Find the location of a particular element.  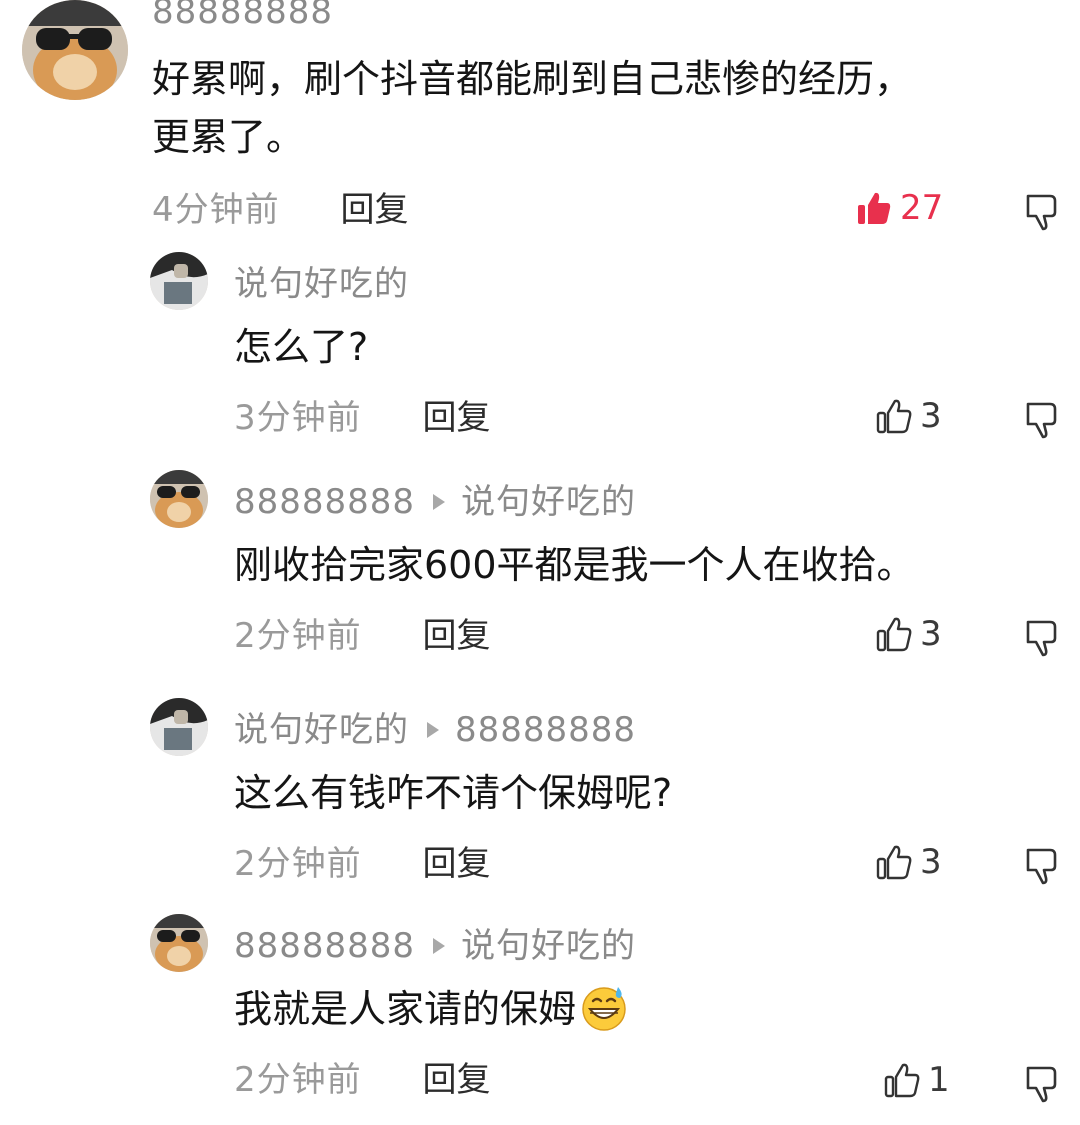

reply-username: 说句好吃的 88888888 is located at coordinates (435, 730).